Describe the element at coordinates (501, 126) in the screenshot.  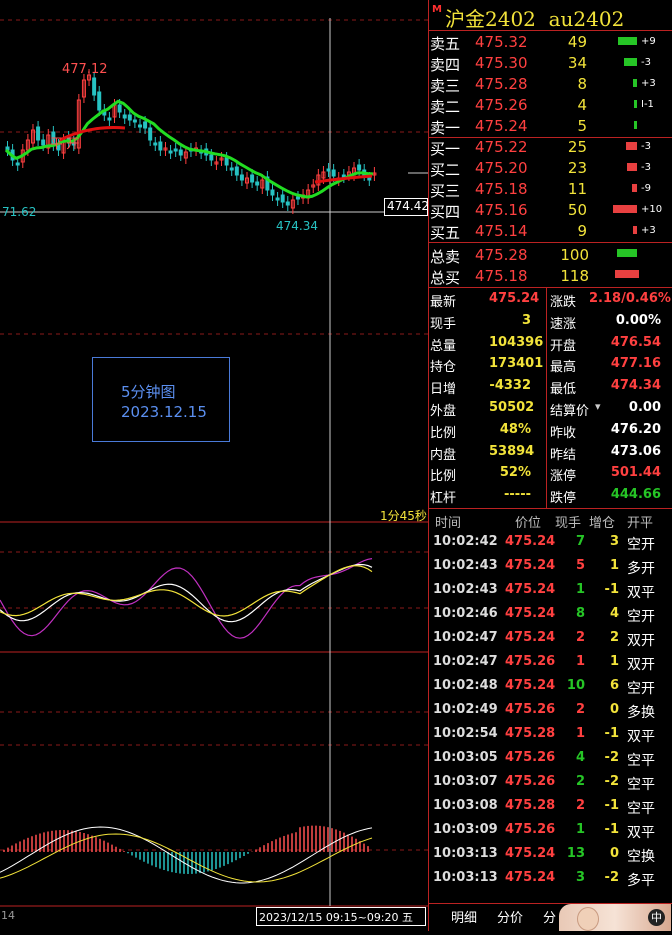
I see `level-price: 475.24` at that location.